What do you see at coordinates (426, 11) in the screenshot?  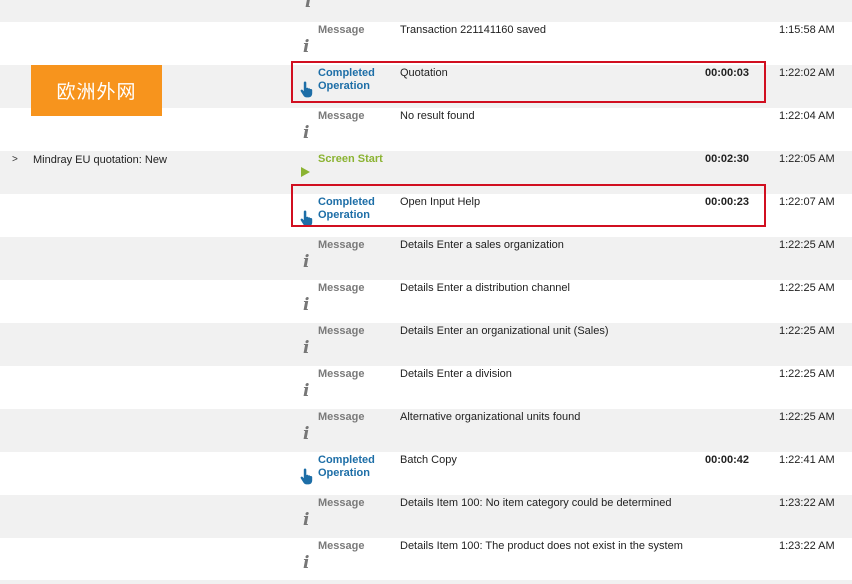 I see `previous-row-strip: i` at bounding box center [426, 11].